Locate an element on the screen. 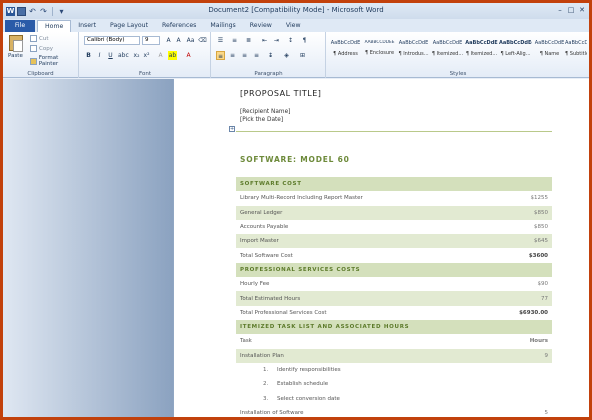  tab-page-layout: Page Layout is located at coordinates (129, 26).